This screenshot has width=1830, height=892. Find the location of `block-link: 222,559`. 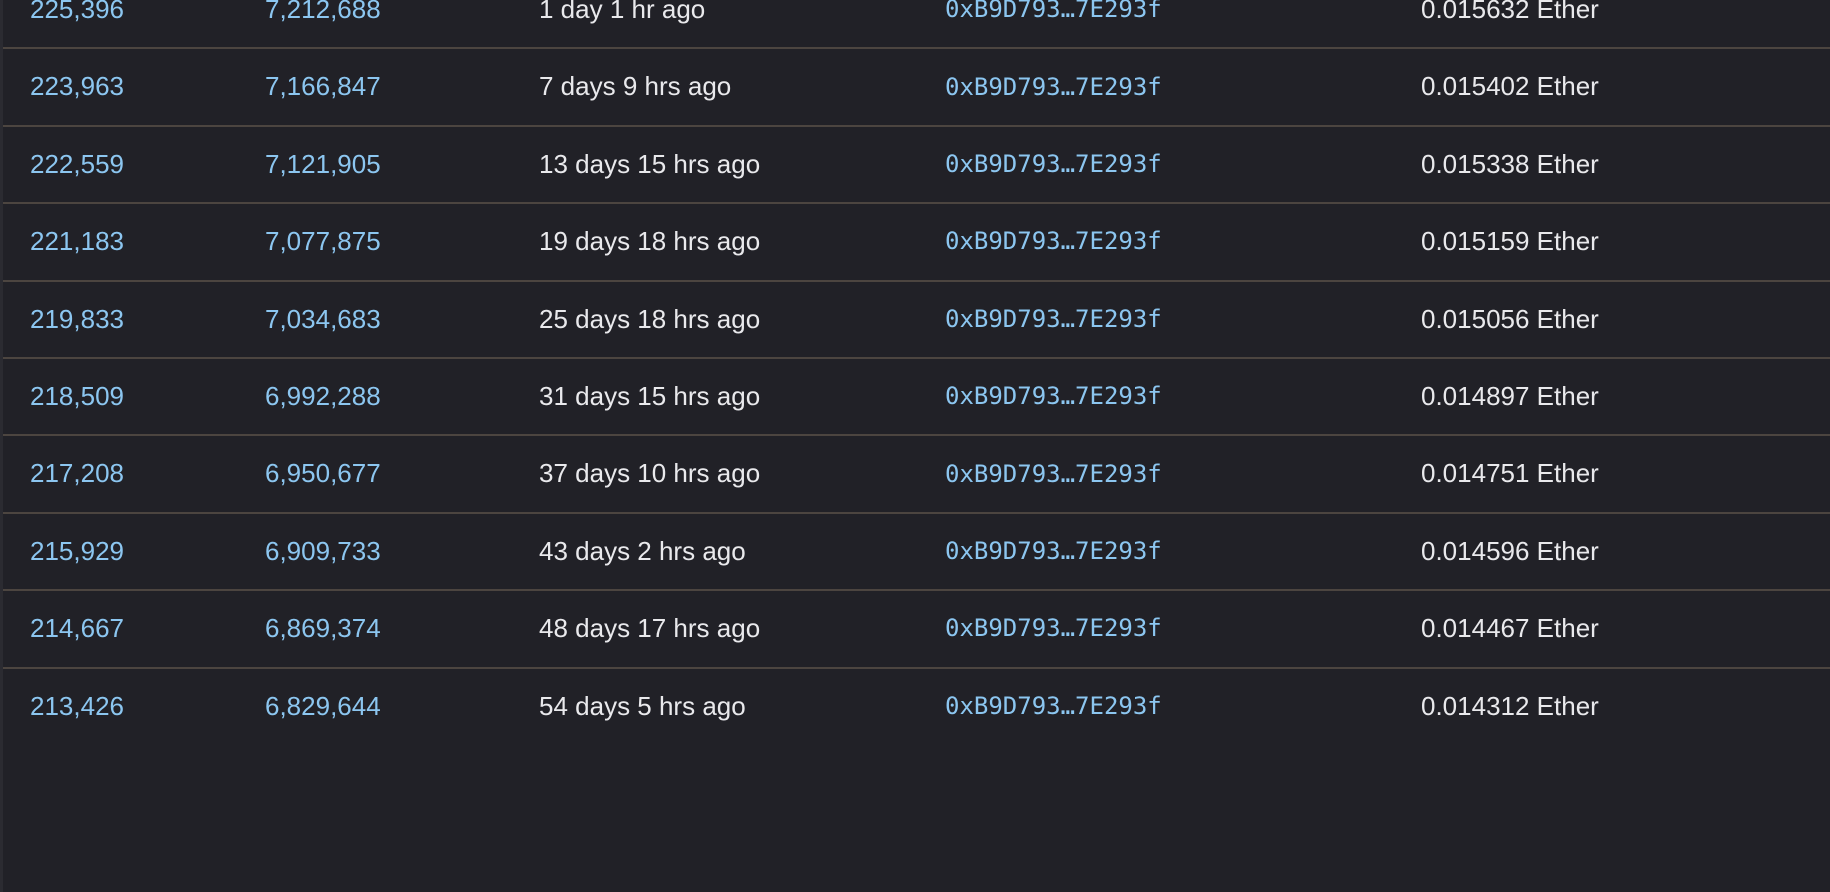

block-link: 222,559 is located at coordinates (133, 164).